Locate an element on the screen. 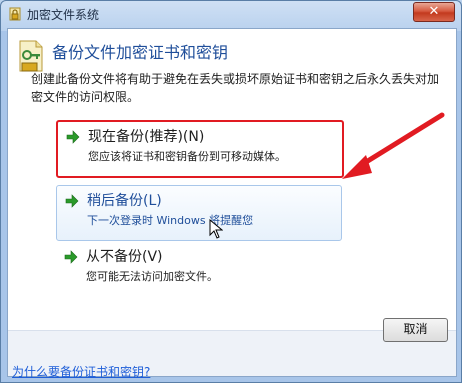 Image resolution: width=462 pixels, height=383 pixels. option-never-backup: 从不备份(V) 您可能无法访问加密文件。 is located at coordinates (198, 269).